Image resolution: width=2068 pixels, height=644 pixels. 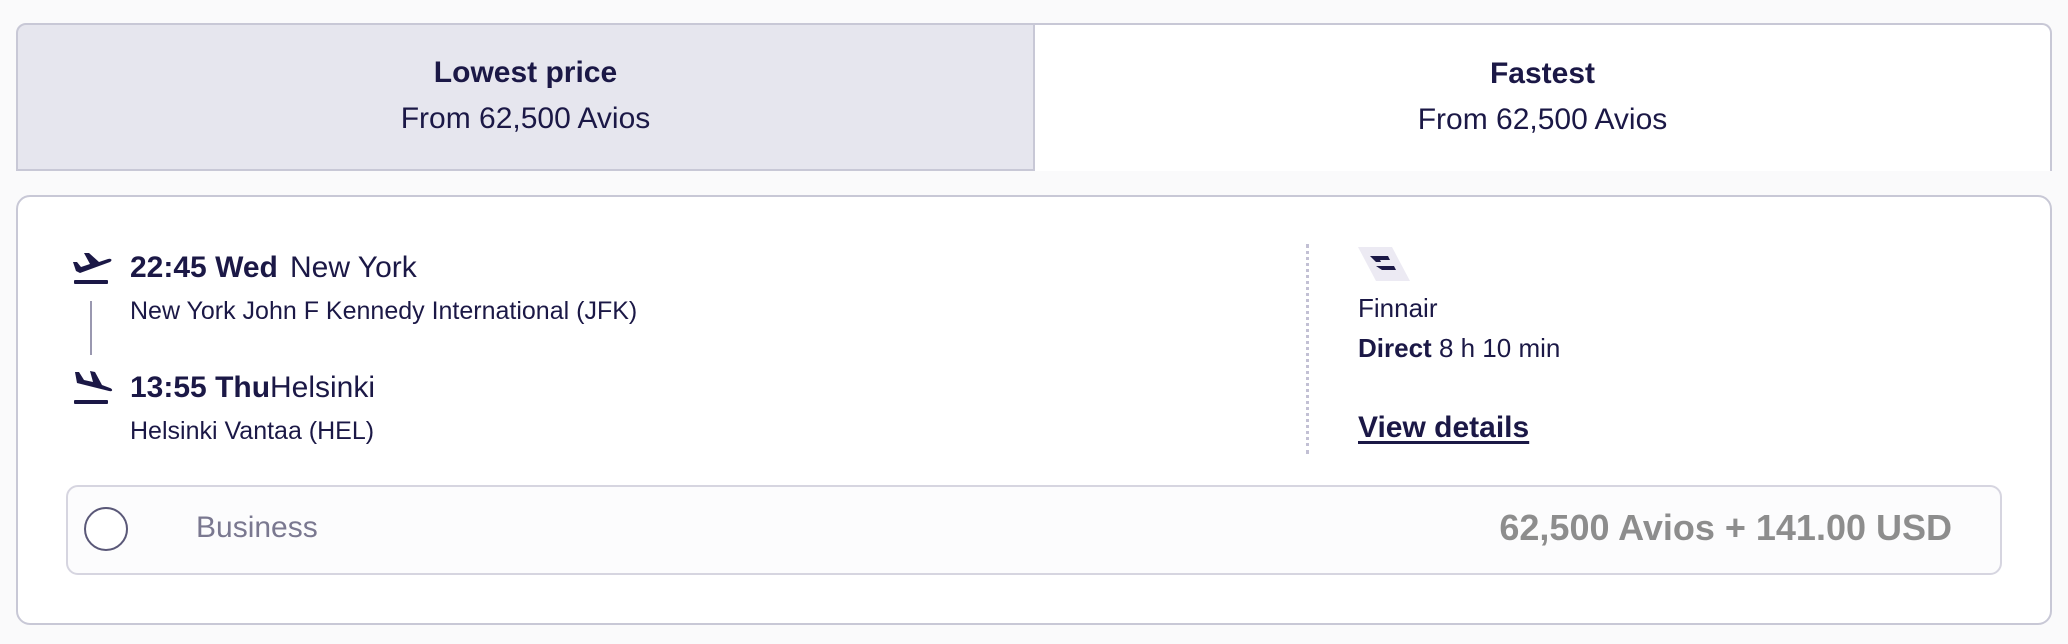 I want to click on arrival-city: Helsinki, so click(x=323, y=387).